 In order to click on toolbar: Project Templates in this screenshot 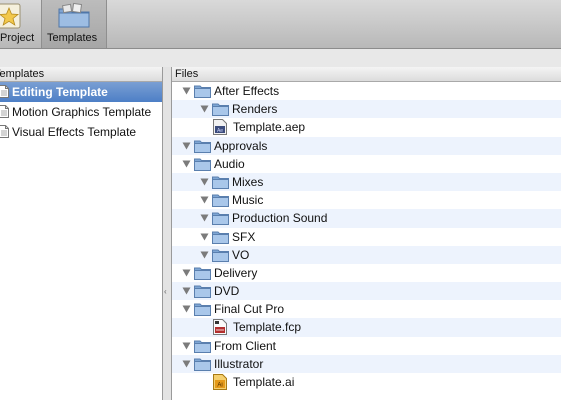, I will do `click(280, 24)`.